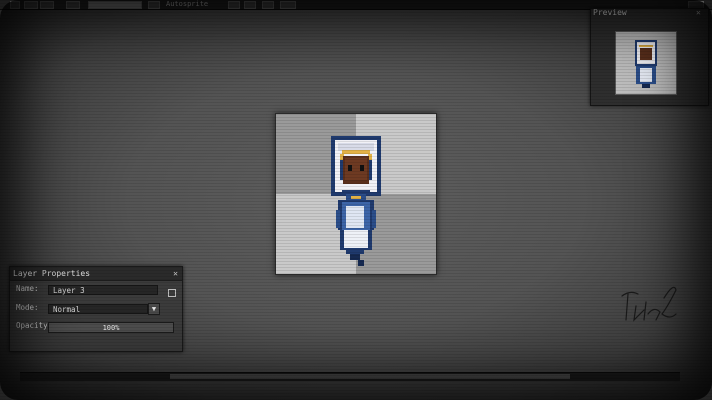  I want to click on lock-checkbox, so click(172, 293).